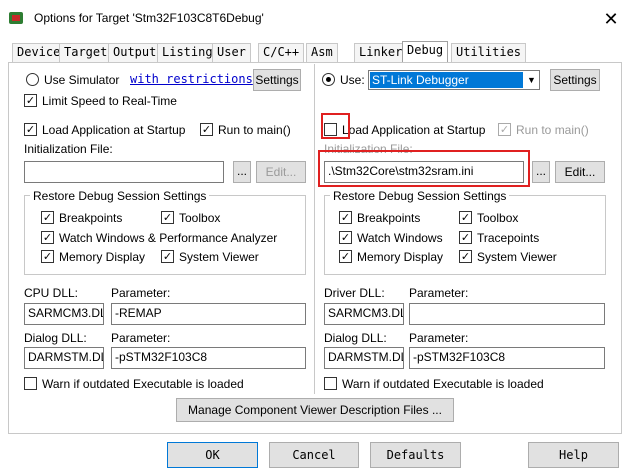 This screenshot has height=475, width=629. Describe the element at coordinates (489, 52) in the screenshot. I see `tab-utilities: Utilities` at that location.